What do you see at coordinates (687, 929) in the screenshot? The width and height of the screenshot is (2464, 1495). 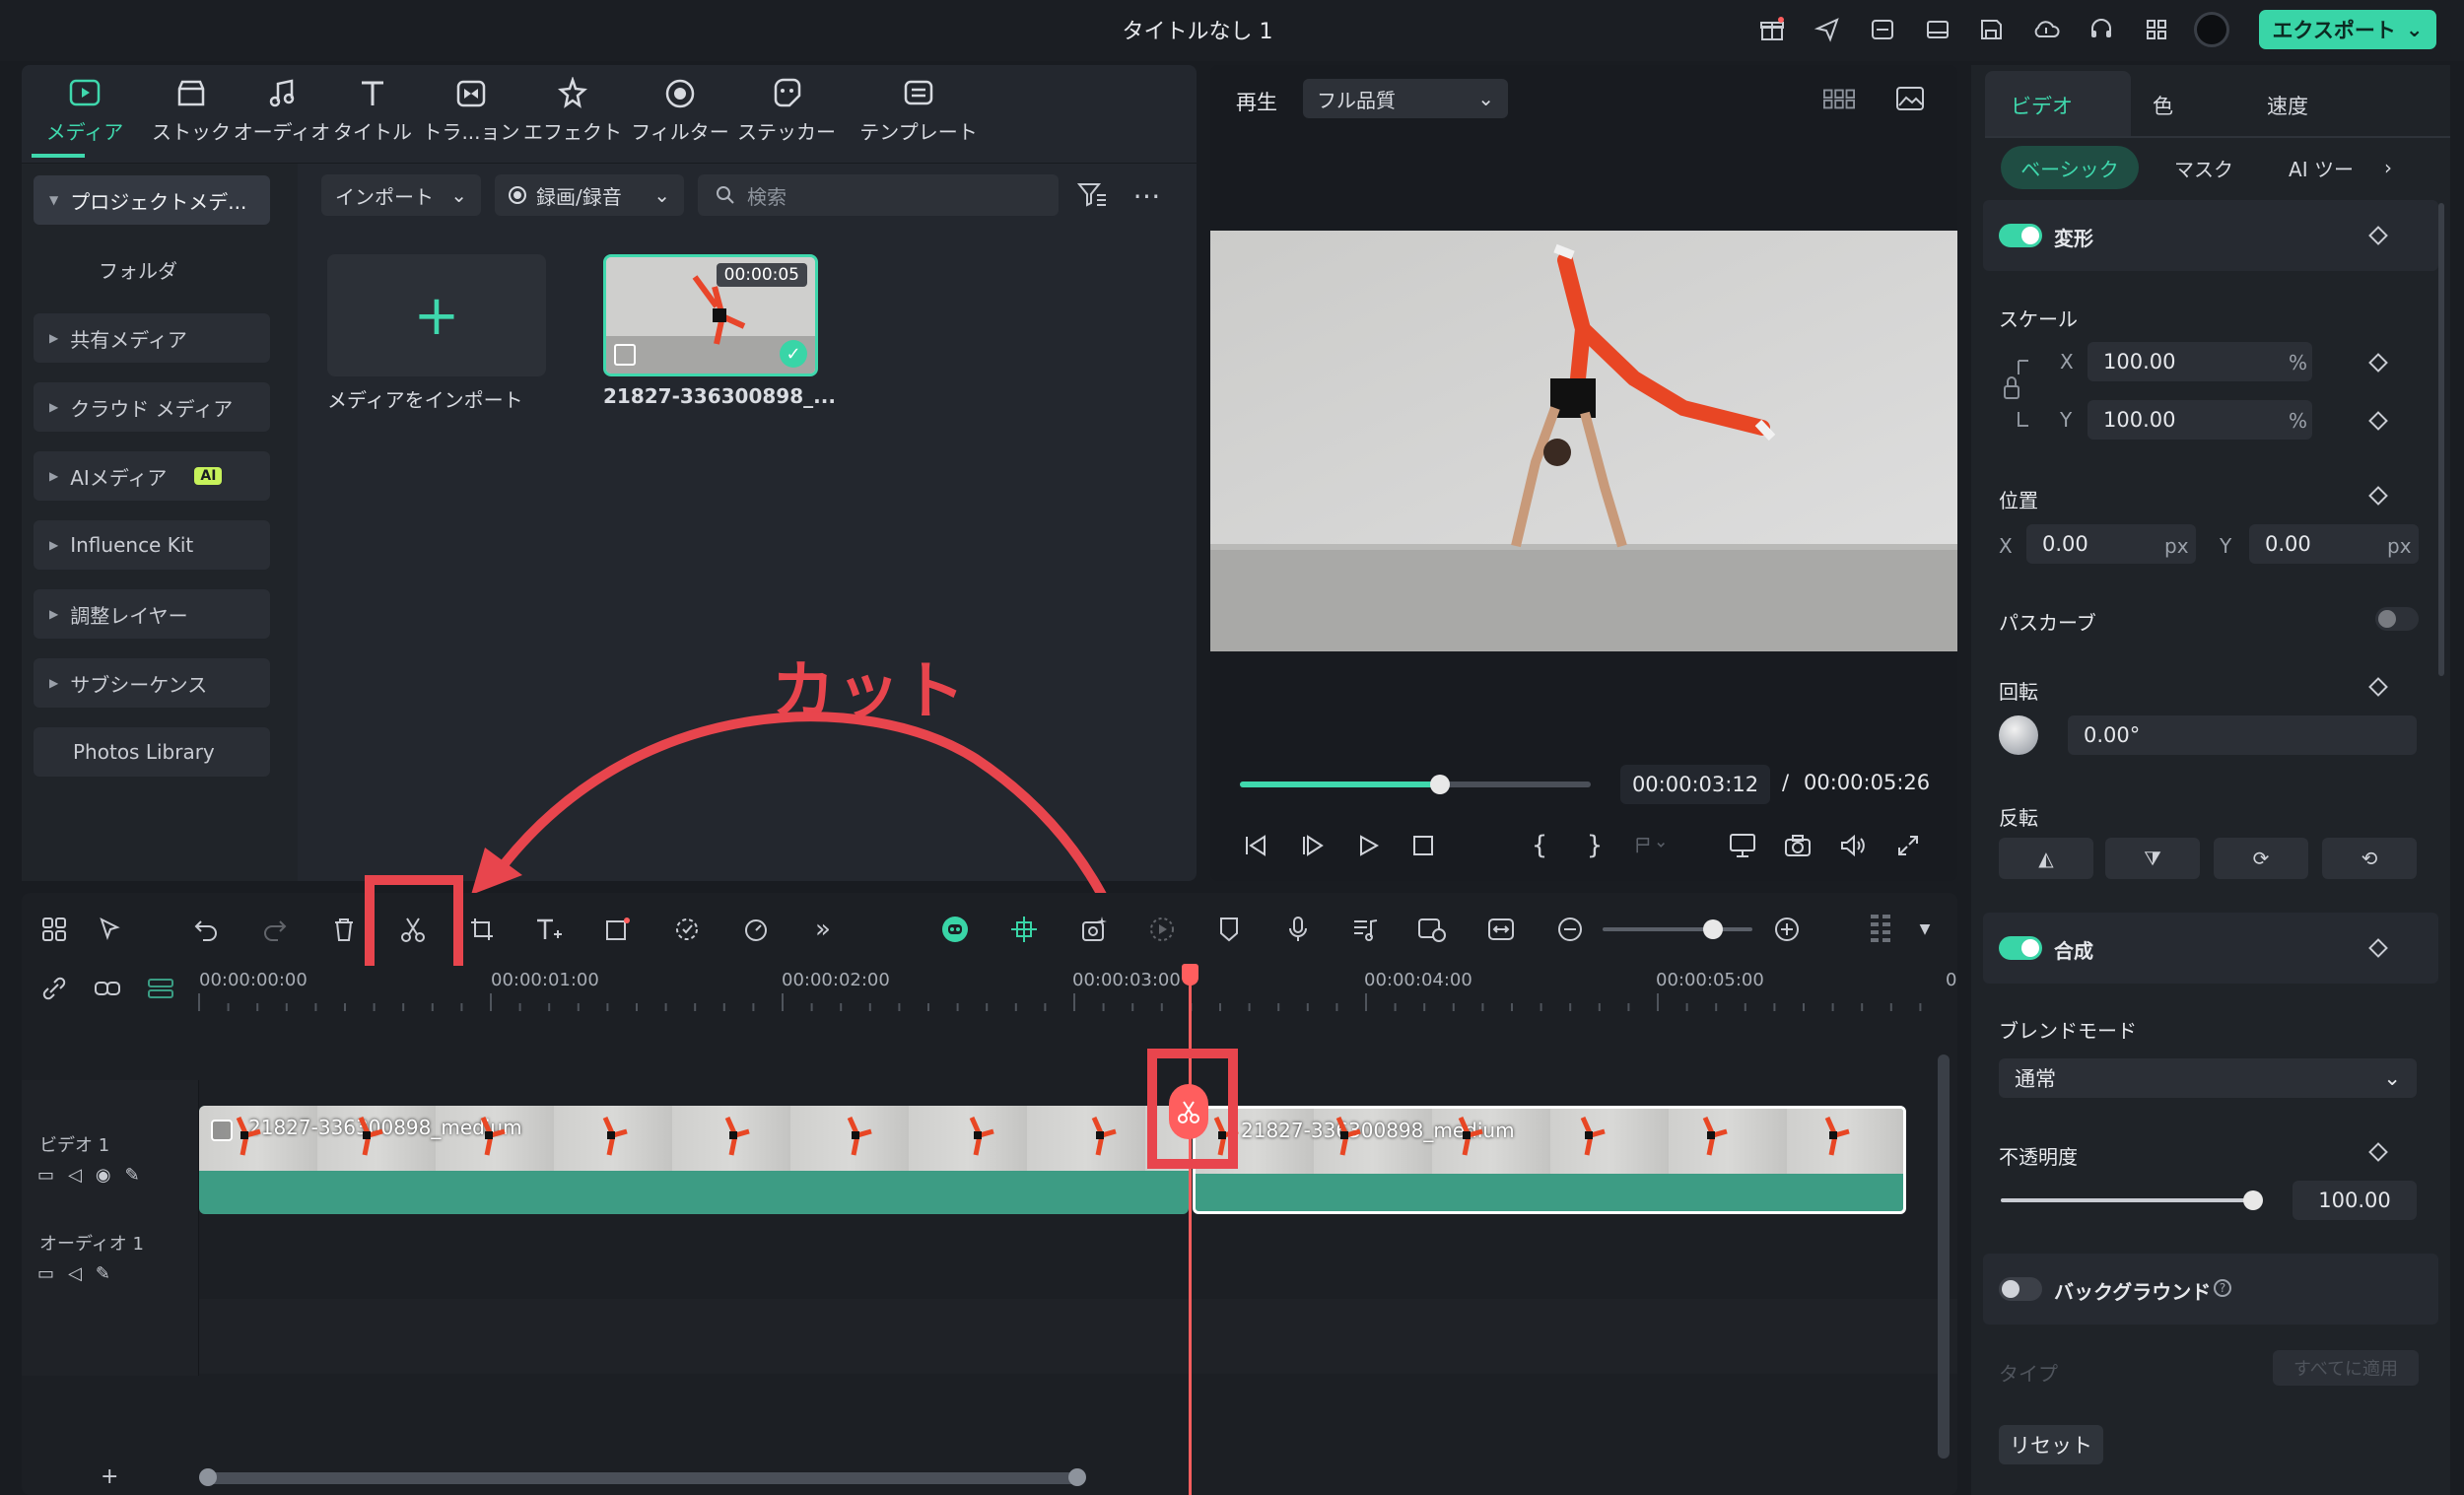 I see `ai-tool-icon` at bounding box center [687, 929].